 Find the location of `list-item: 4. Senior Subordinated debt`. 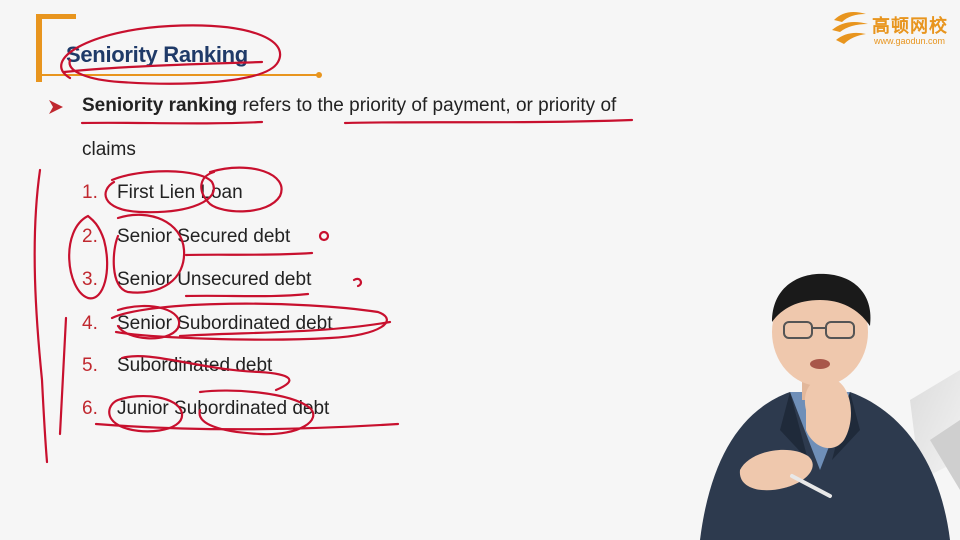

list-item: 4. Senior Subordinated debt is located at coordinates (207, 324).